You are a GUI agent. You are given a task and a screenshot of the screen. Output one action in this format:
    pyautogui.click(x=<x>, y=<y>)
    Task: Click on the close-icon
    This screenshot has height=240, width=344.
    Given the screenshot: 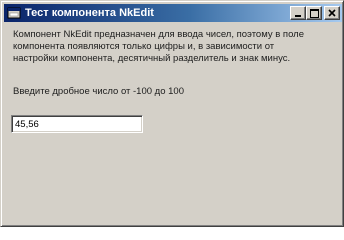 What is the action you would take?
    pyautogui.click(x=332, y=13)
    